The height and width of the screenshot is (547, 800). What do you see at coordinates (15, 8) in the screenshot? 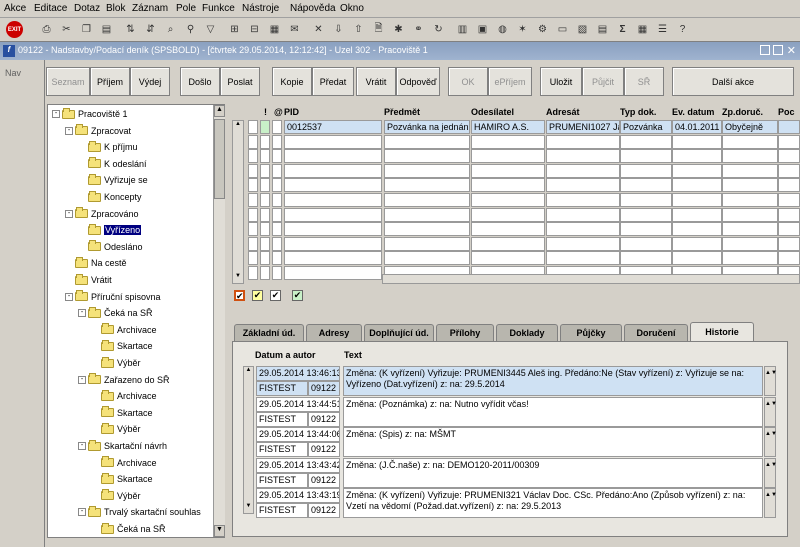
I see `menu-akce: Akce` at bounding box center [15, 8].